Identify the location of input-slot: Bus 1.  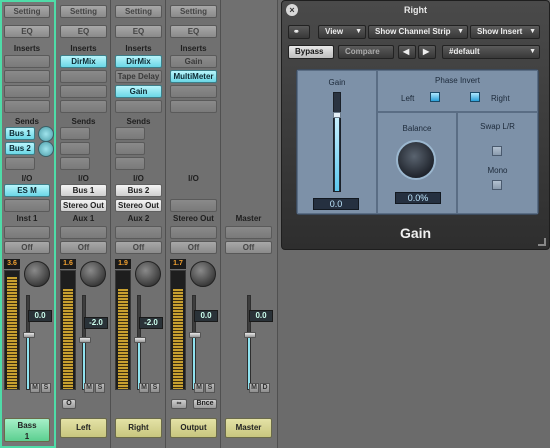
(83, 190).